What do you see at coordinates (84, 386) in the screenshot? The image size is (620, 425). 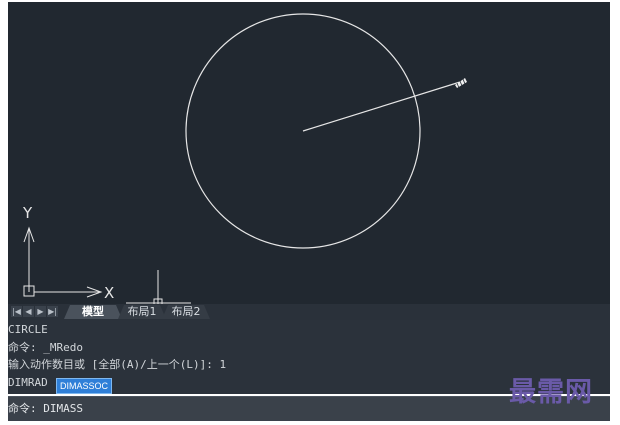 I see `autocomplete-suggestion: DIMASSOC` at bounding box center [84, 386].